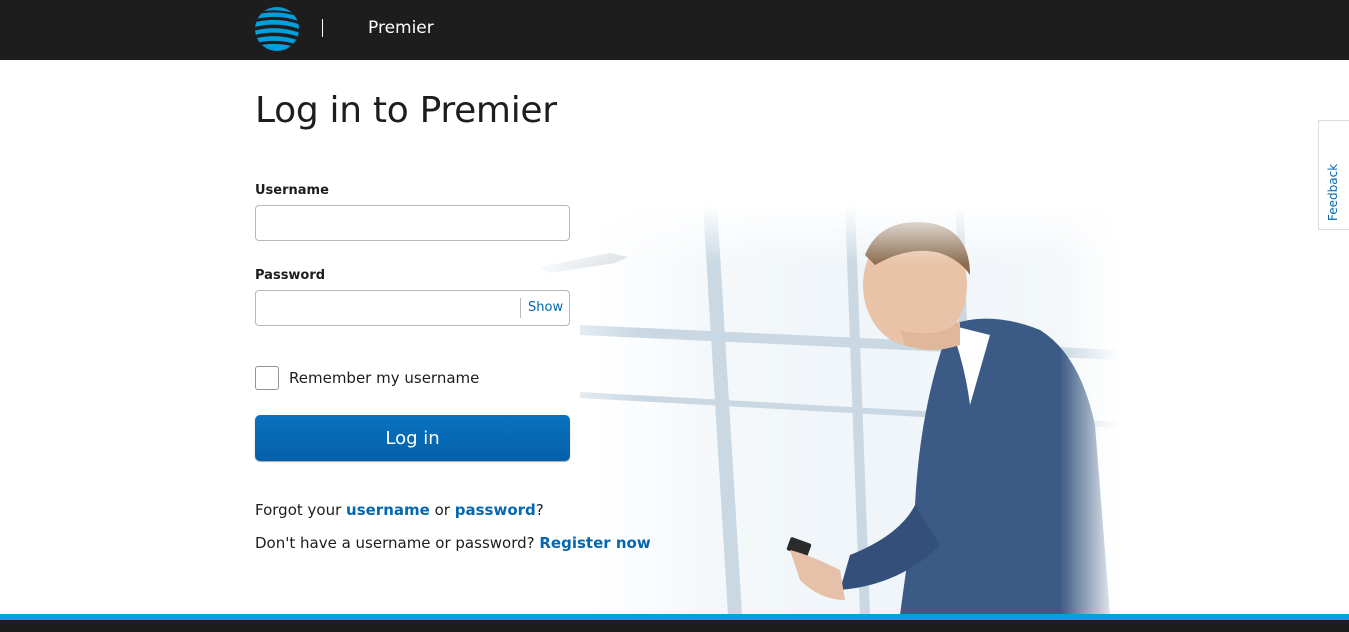 The height and width of the screenshot is (632, 1349). I want to click on password-label: Password, so click(290, 275).